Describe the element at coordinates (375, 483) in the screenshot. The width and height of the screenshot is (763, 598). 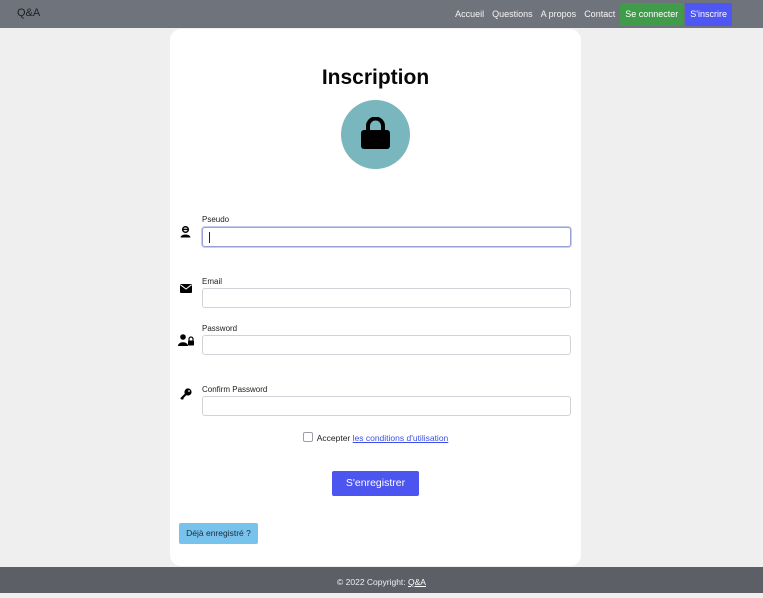
I see `submit-button: S'enregistrer` at that location.